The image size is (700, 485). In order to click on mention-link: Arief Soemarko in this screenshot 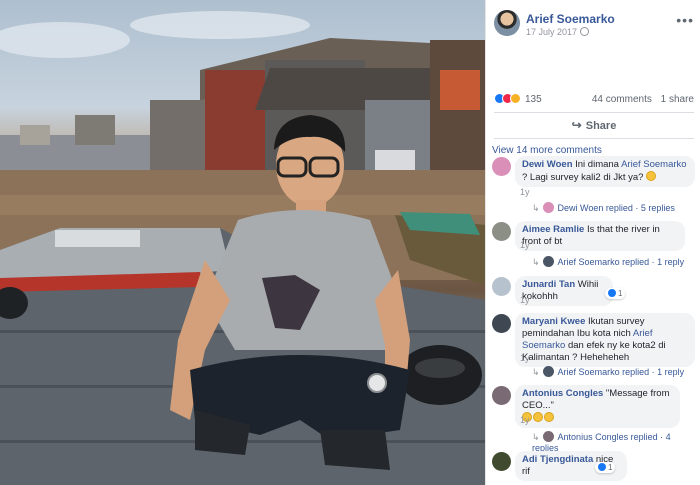, I will do `click(653, 164)`.